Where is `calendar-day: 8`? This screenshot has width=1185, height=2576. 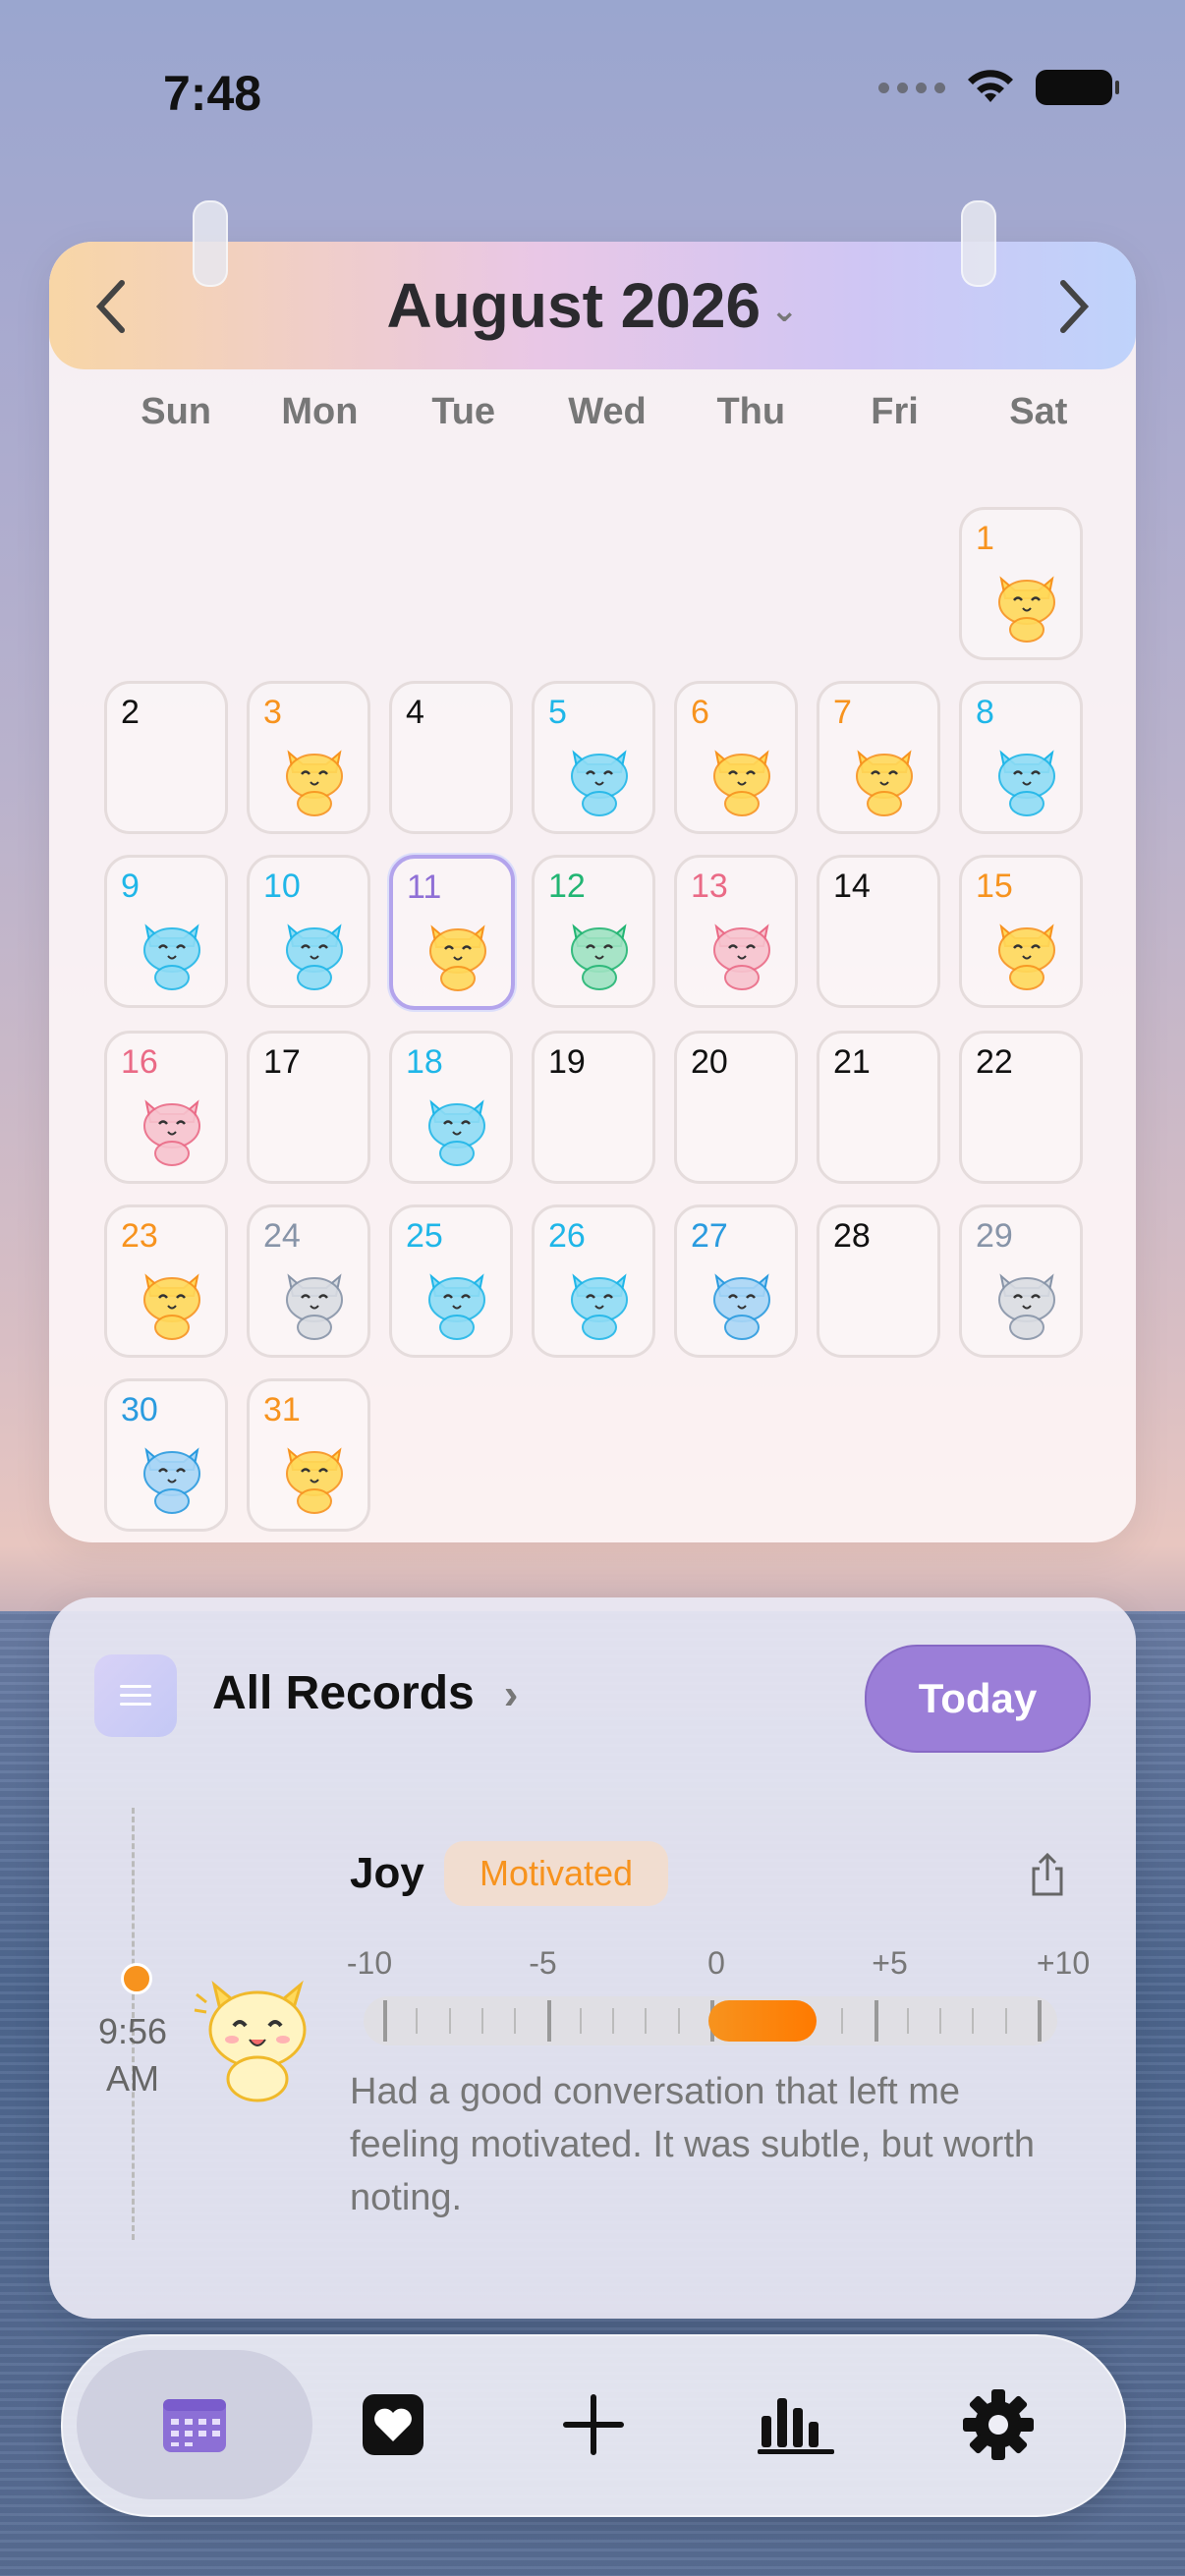 calendar-day: 8 is located at coordinates (1021, 757).